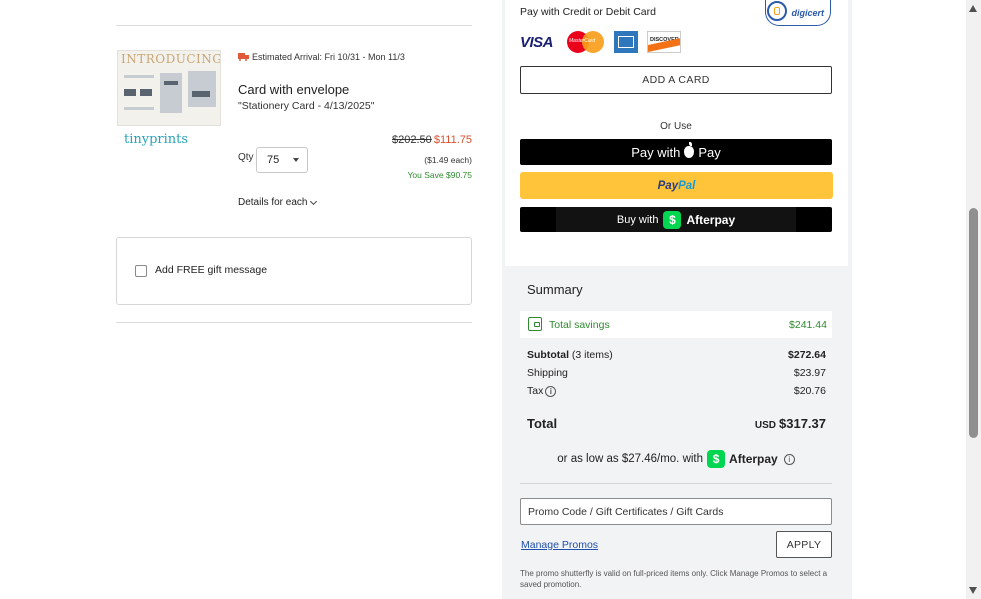  I want to click on digicert-text: digicert, so click(807, 12).